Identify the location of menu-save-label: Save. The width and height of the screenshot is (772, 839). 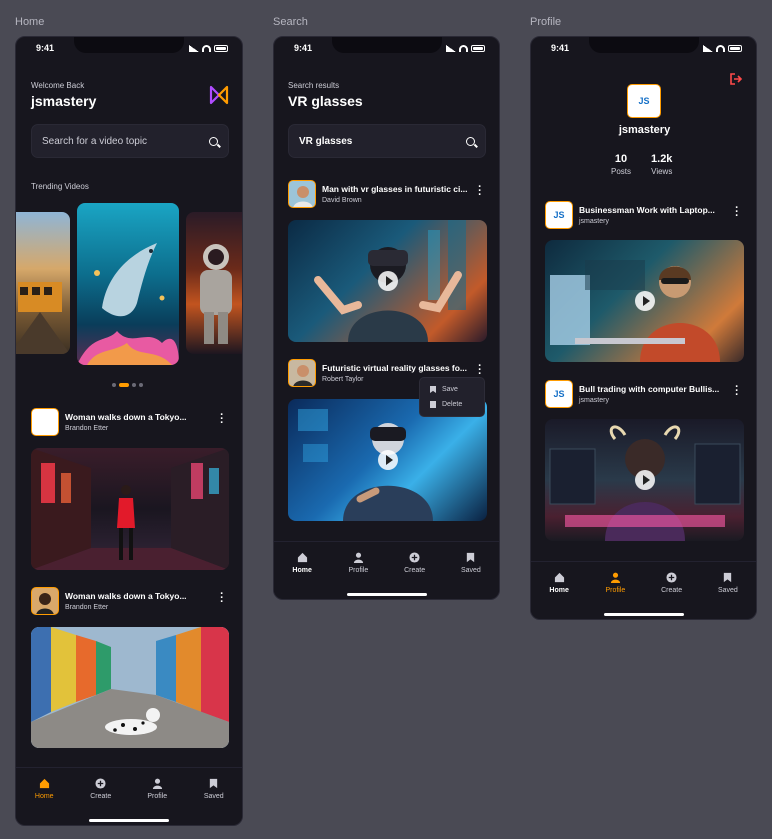
(450, 389).